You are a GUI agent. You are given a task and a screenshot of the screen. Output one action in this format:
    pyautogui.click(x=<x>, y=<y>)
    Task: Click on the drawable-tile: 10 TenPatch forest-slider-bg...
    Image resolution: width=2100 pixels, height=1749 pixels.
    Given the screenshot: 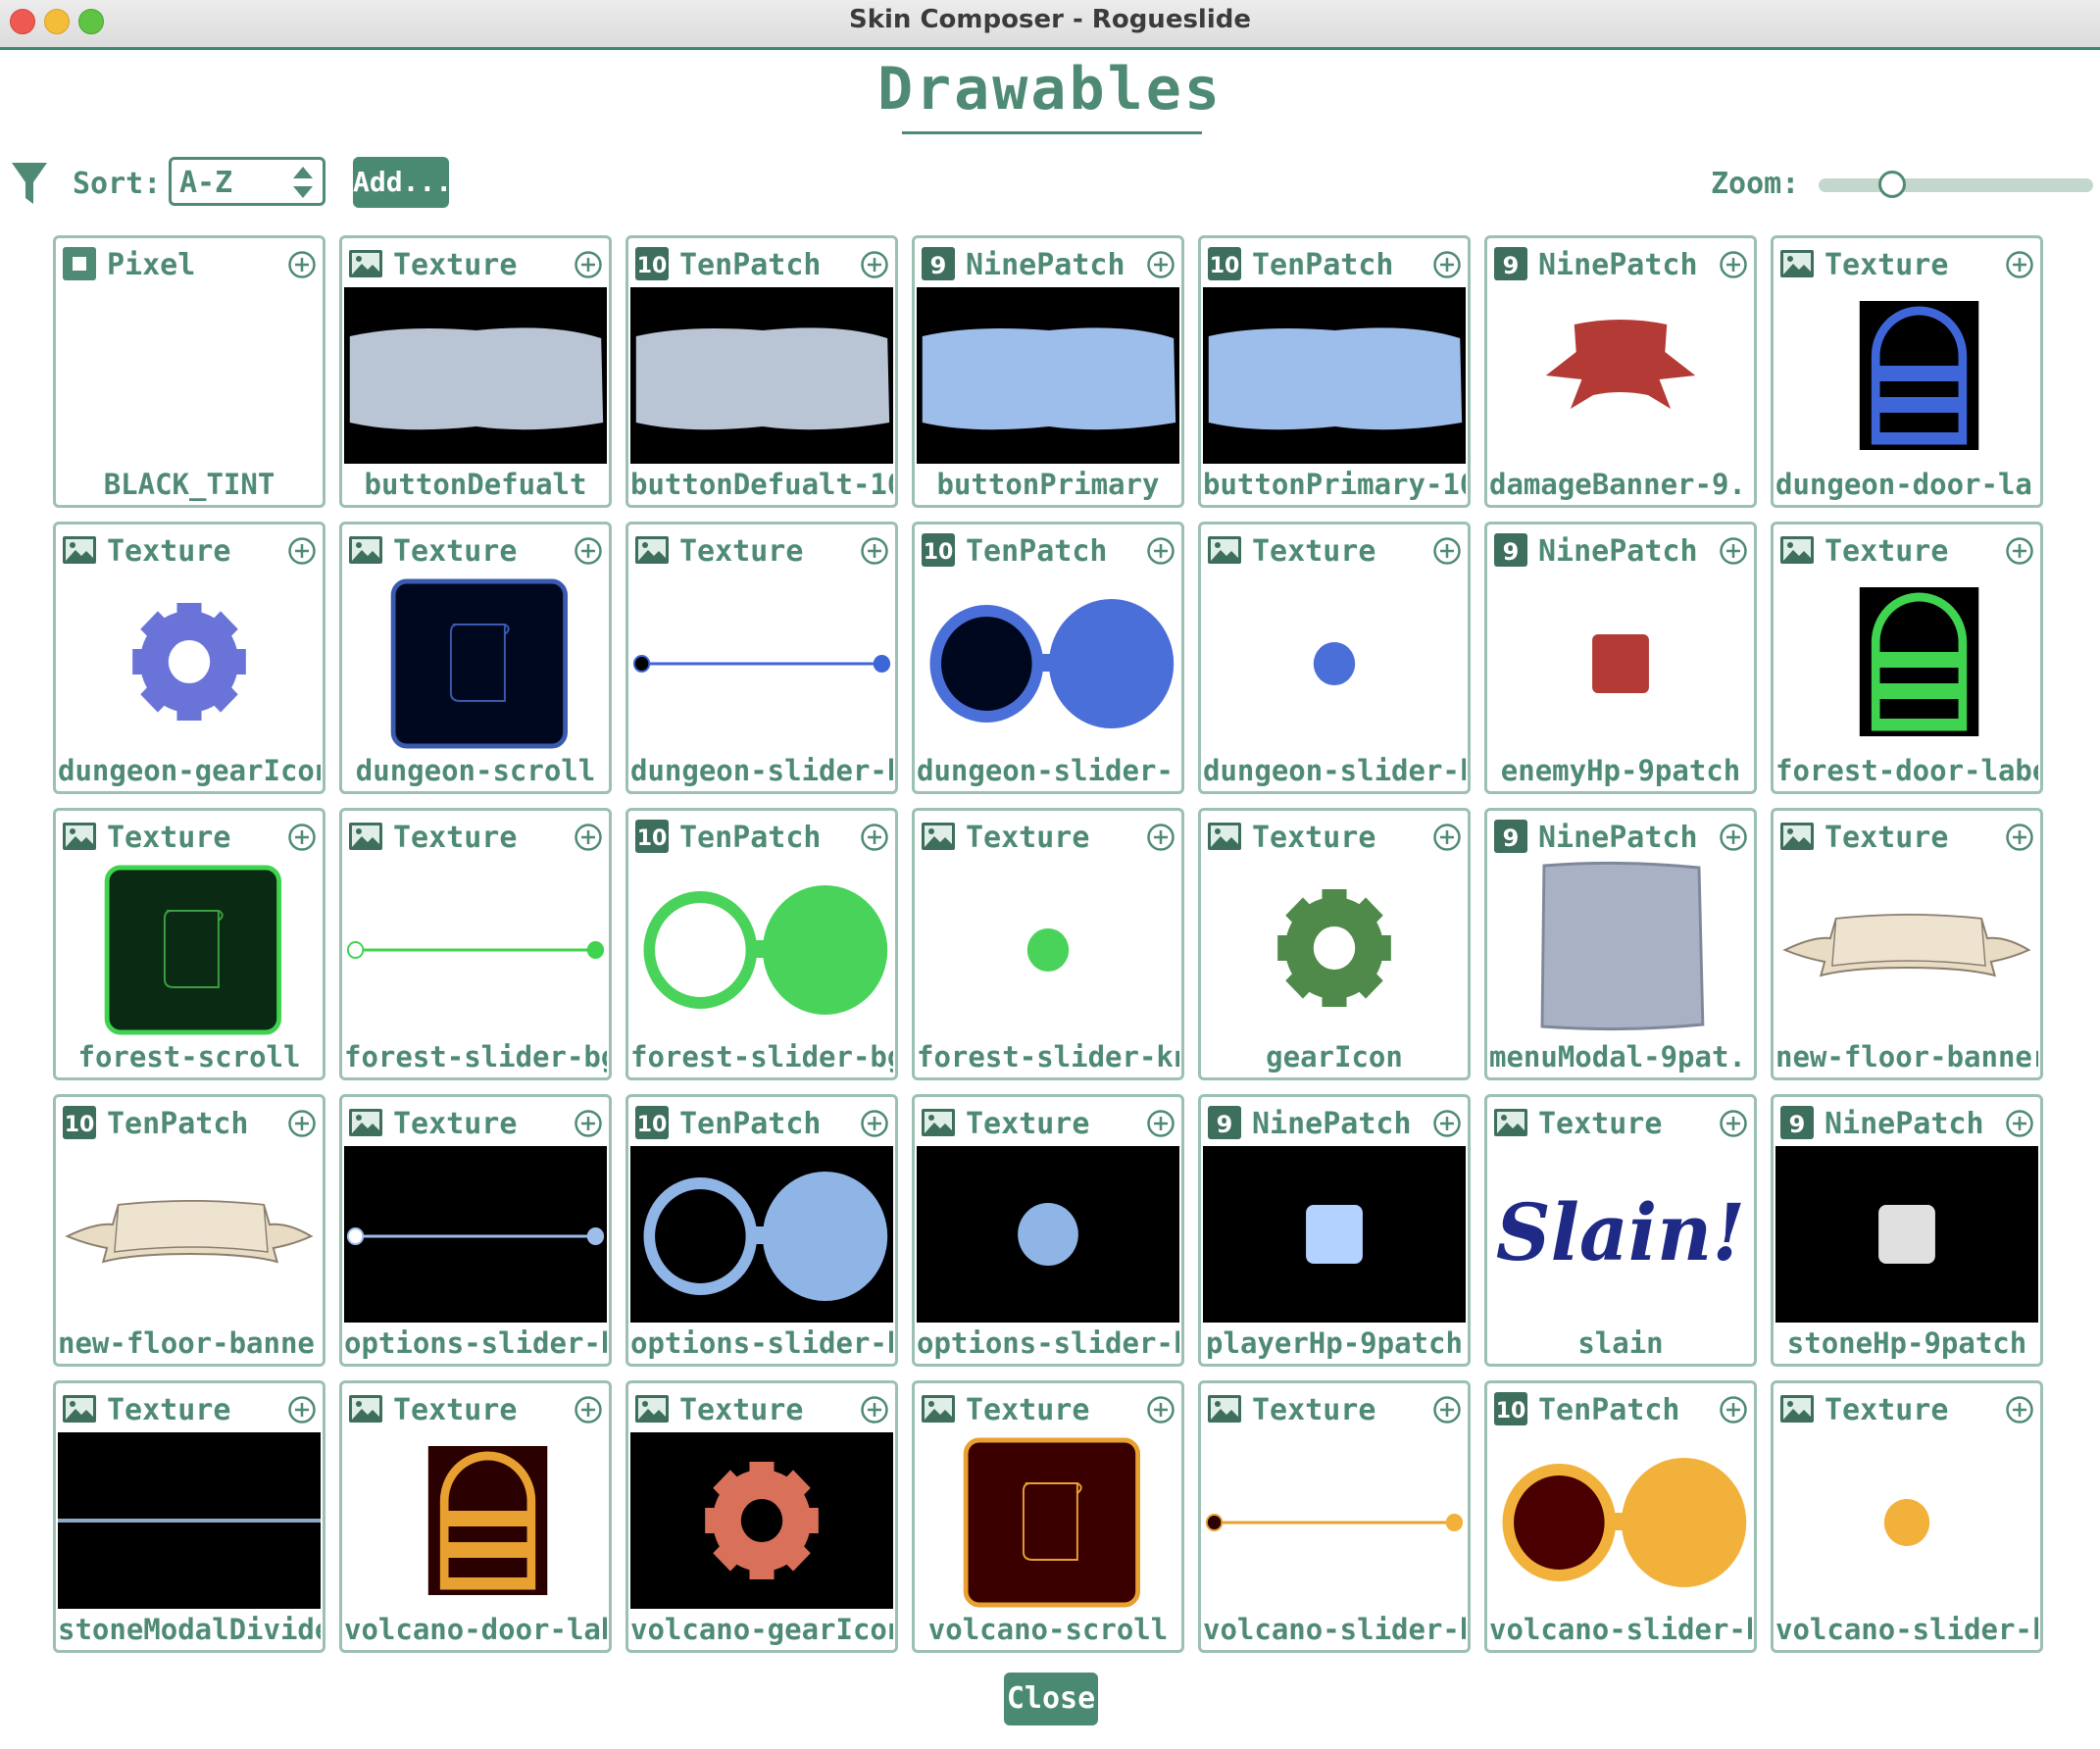 What is the action you would take?
    pyautogui.click(x=761, y=944)
    